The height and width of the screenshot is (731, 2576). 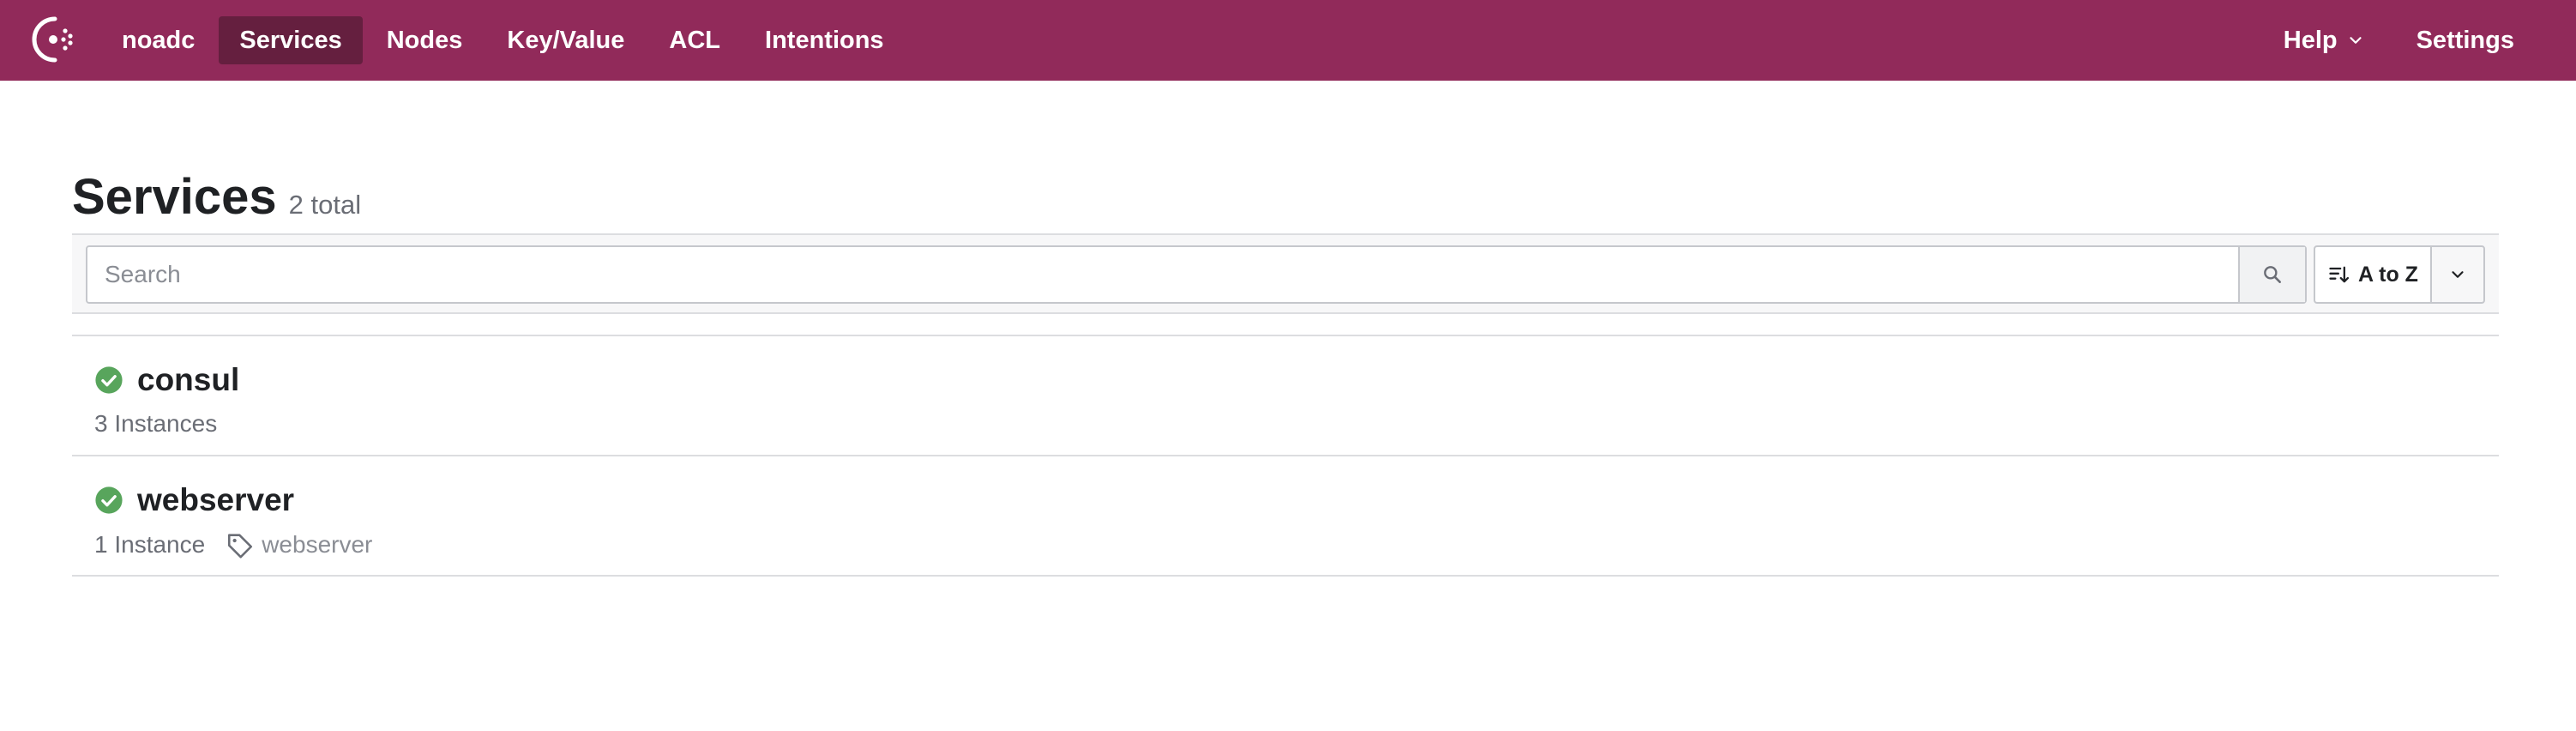 I want to click on settings-link: Settings, so click(x=2465, y=40).